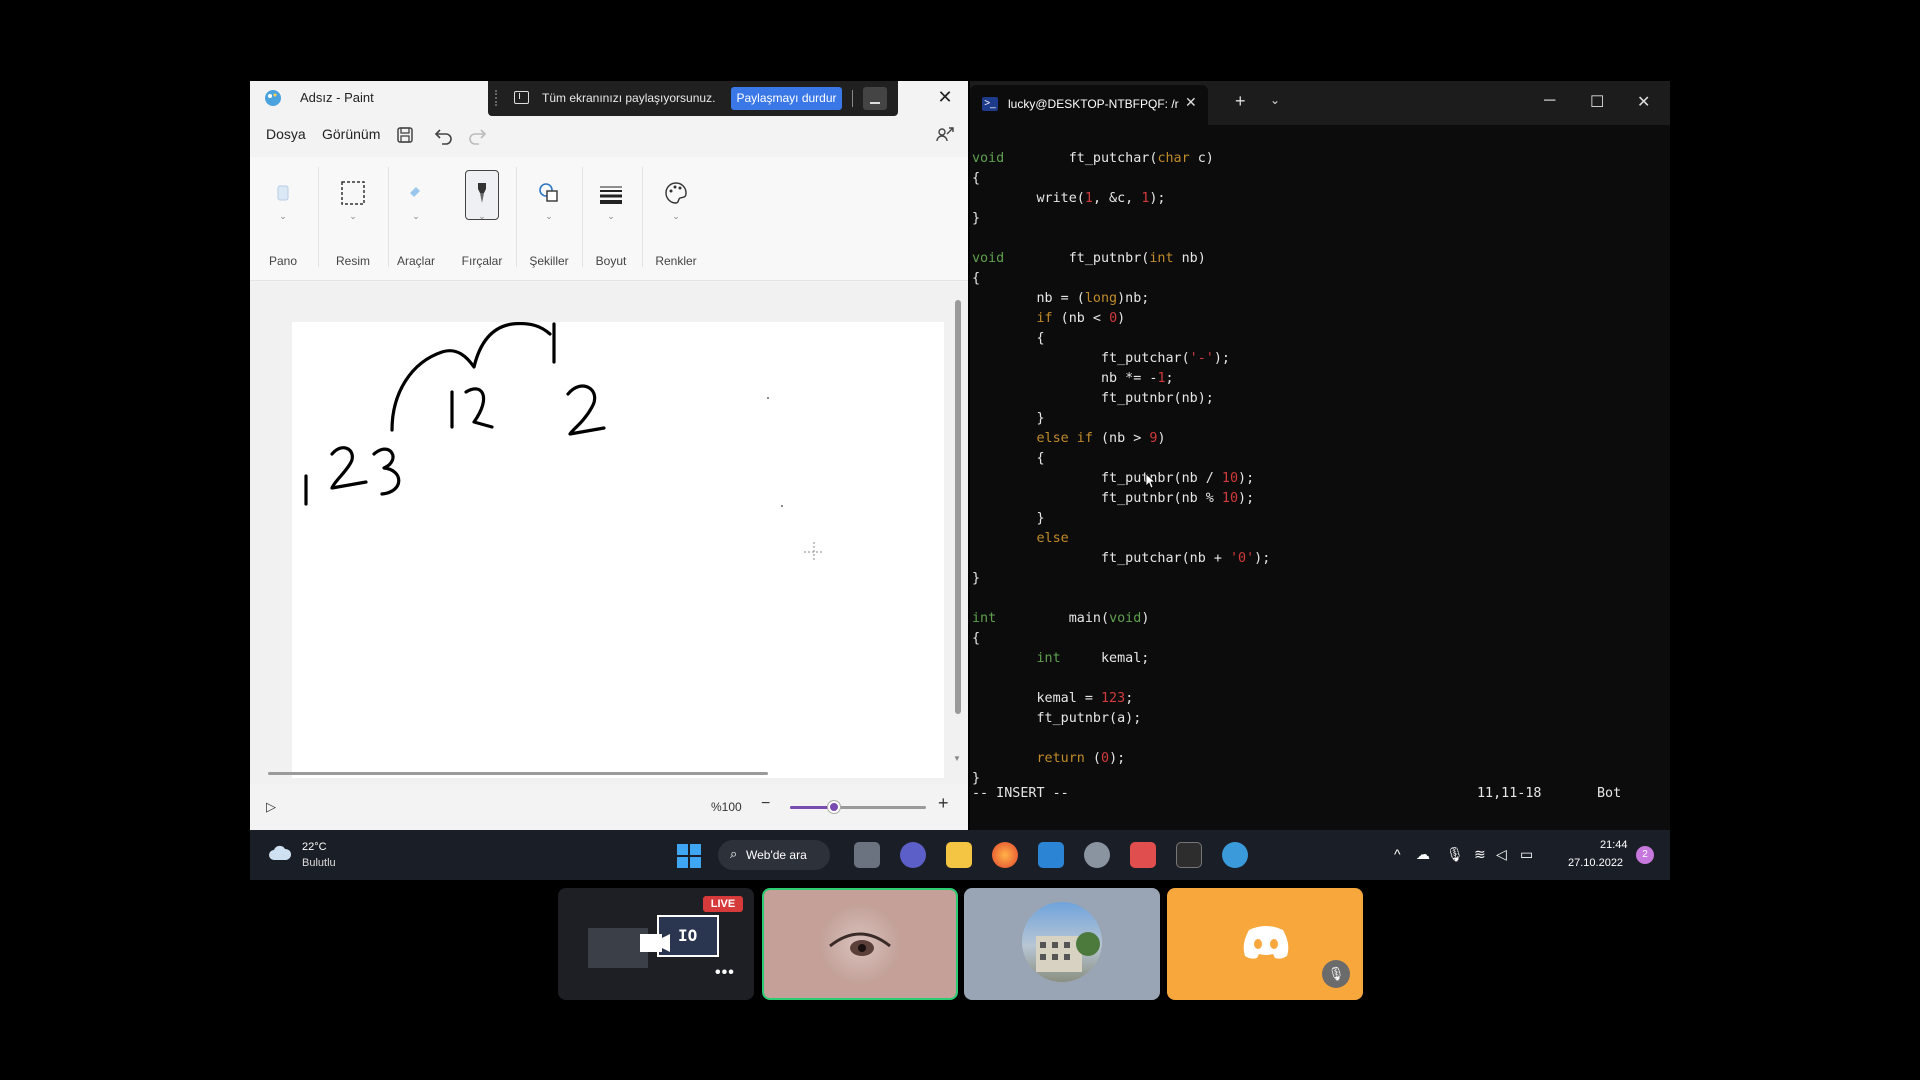 The height and width of the screenshot is (1080, 1920). Describe the element at coordinates (1101, 298) in the screenshot. I see `code-token: long` at that location.